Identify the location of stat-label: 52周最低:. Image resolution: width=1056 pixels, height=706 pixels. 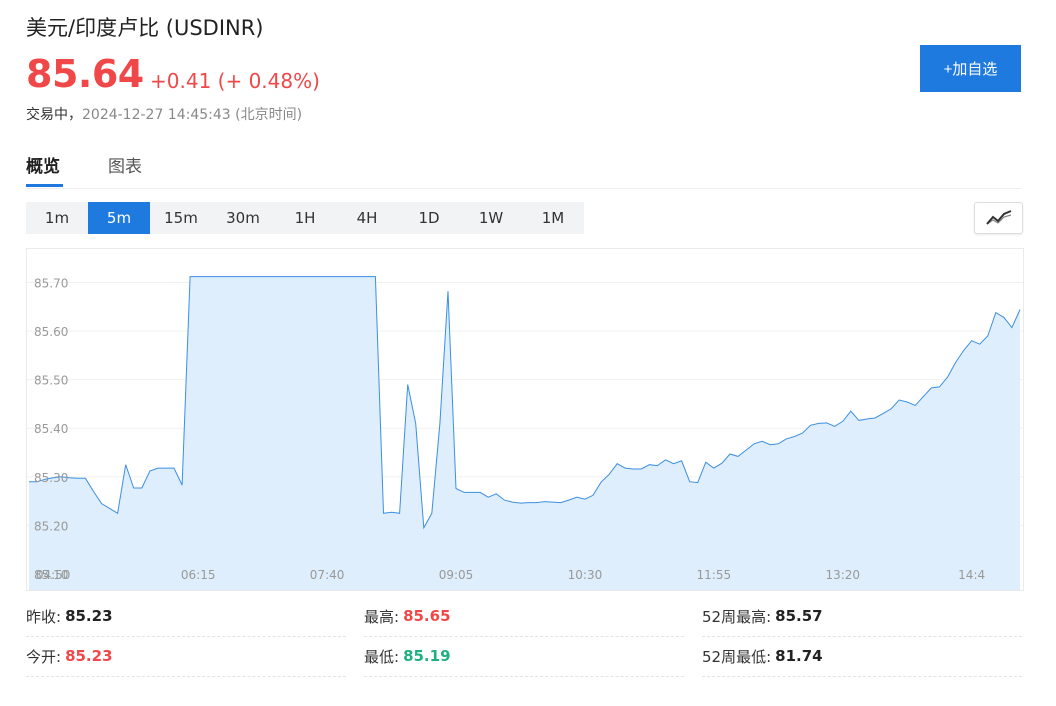
(737, 656).